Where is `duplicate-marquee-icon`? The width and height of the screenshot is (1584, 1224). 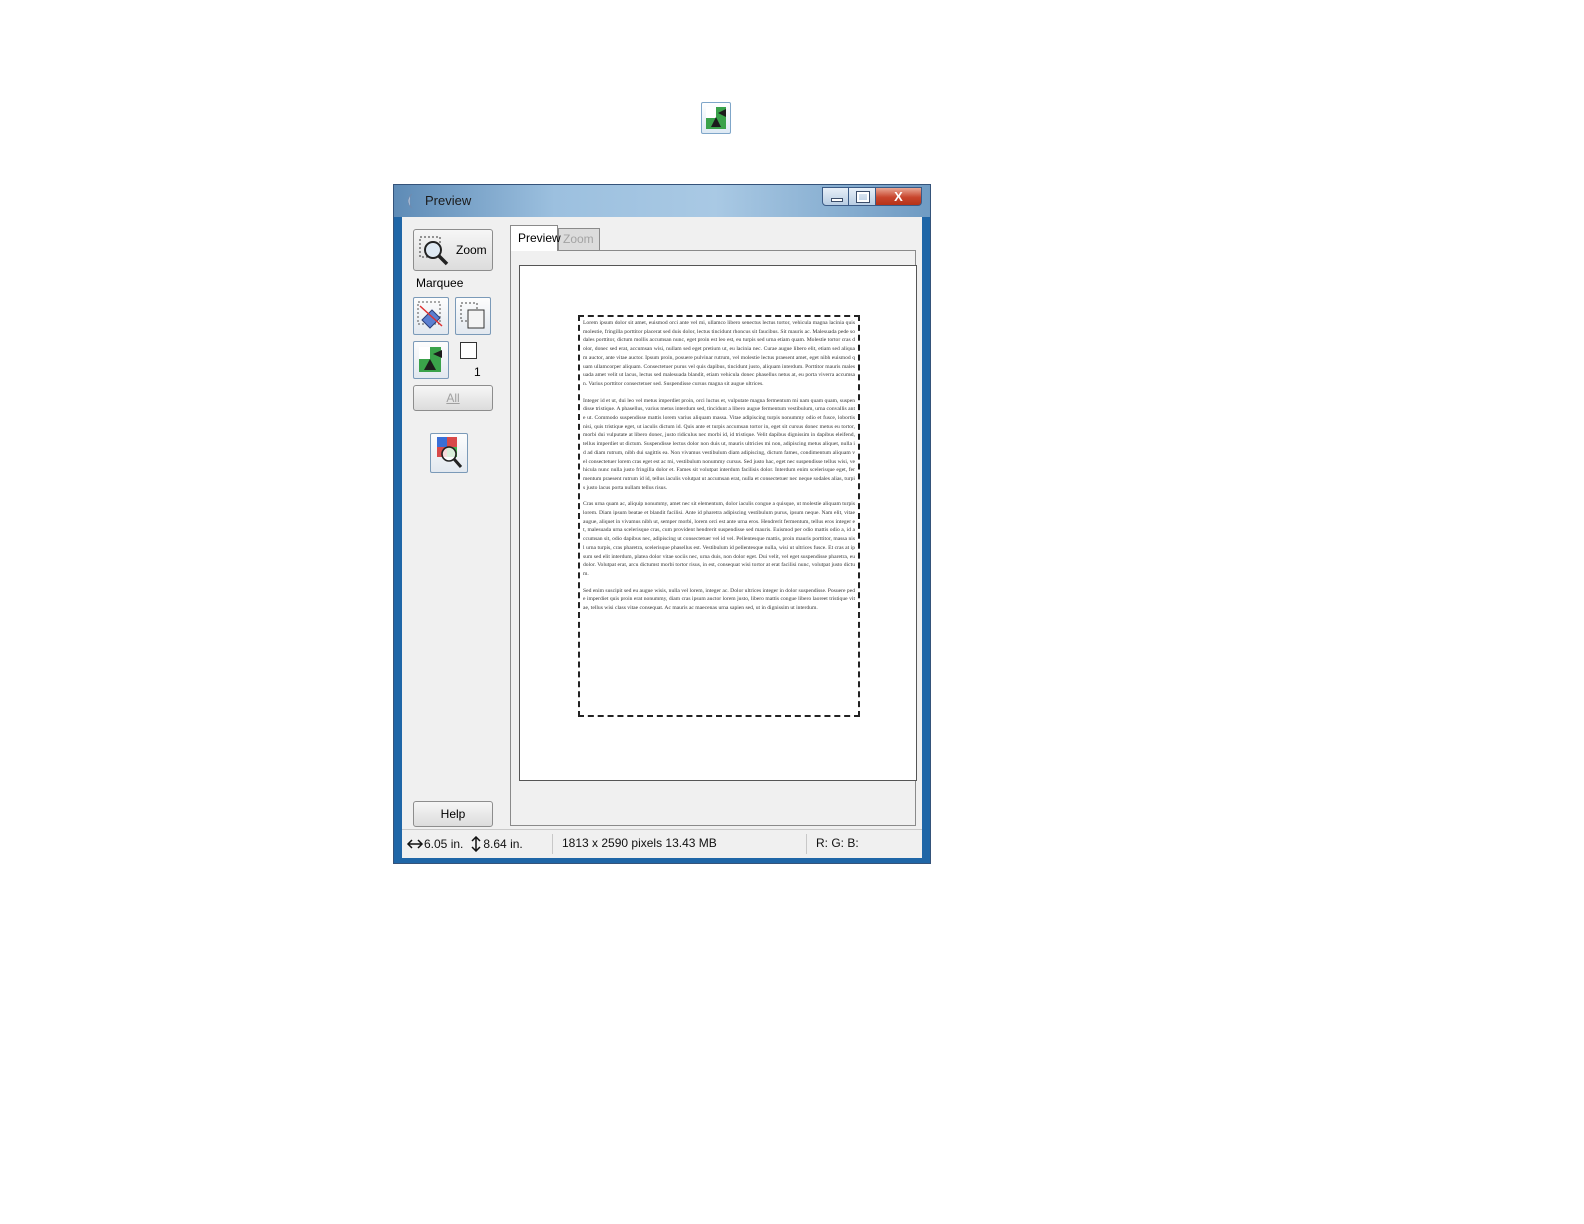
duplicate-marquee-icon is located at coordinates (472, 315).